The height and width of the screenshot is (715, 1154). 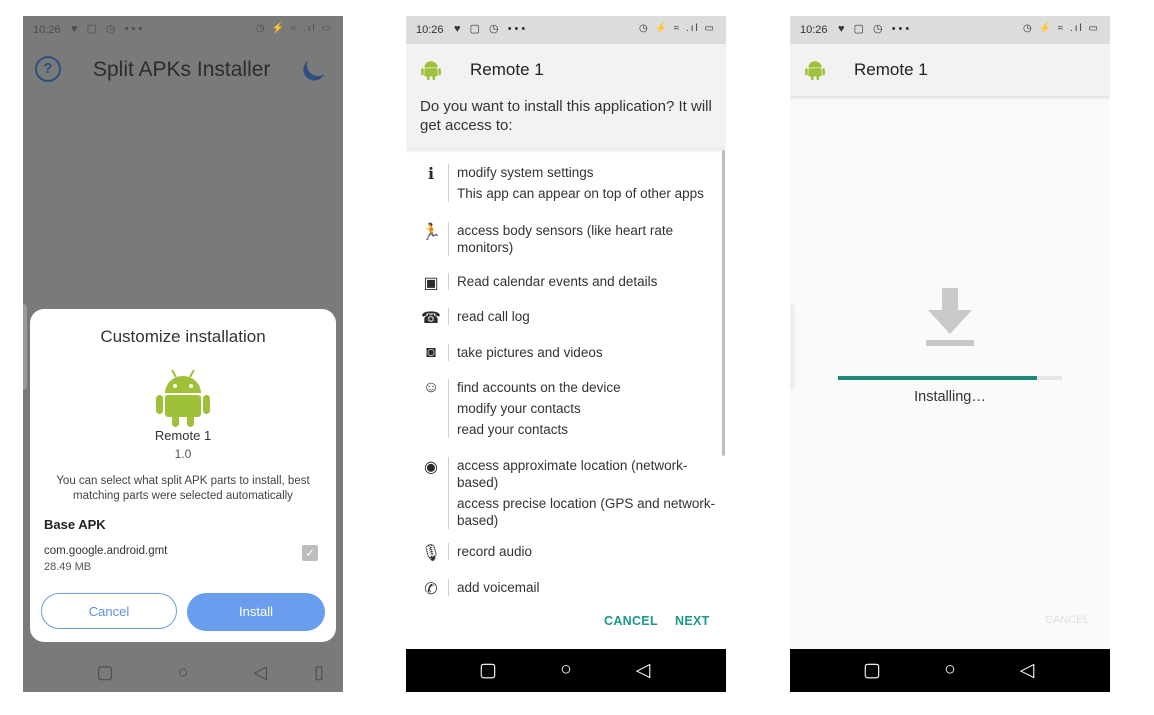 I want to click on permission-line: add voicemail, so click(x=498, y=587).